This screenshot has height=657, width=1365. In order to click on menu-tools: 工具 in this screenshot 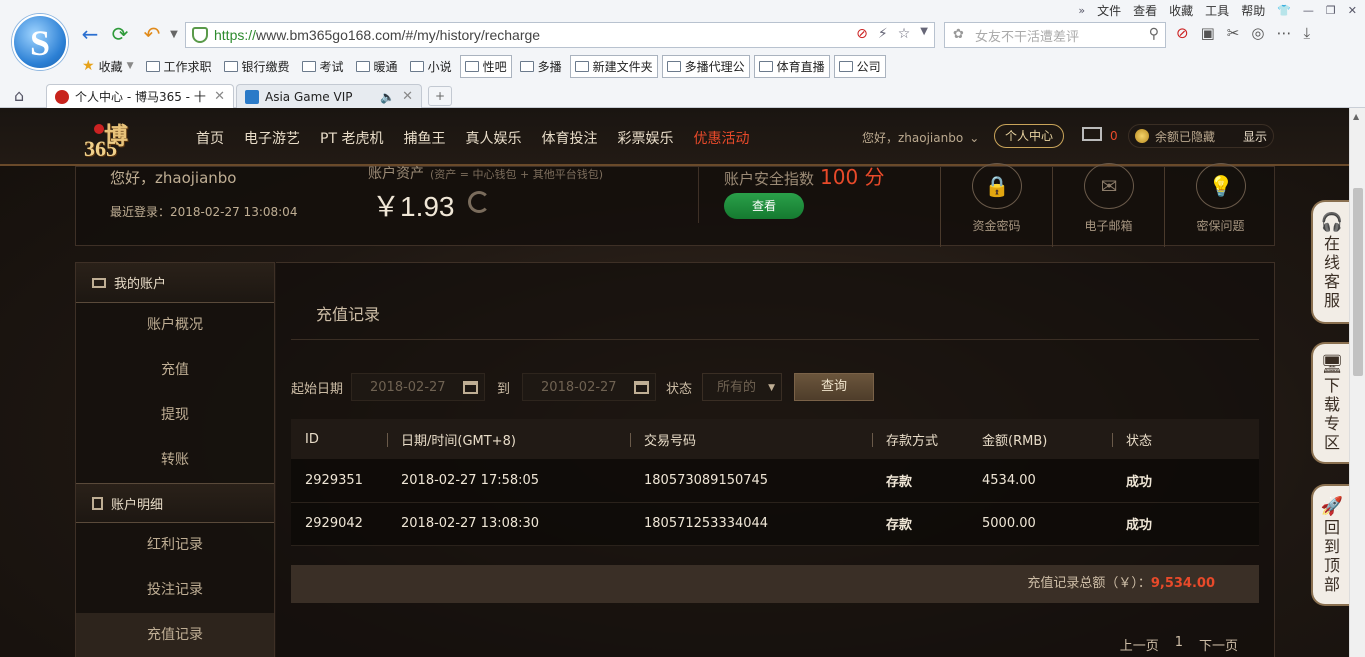, I will do `click(1217, 10)`.